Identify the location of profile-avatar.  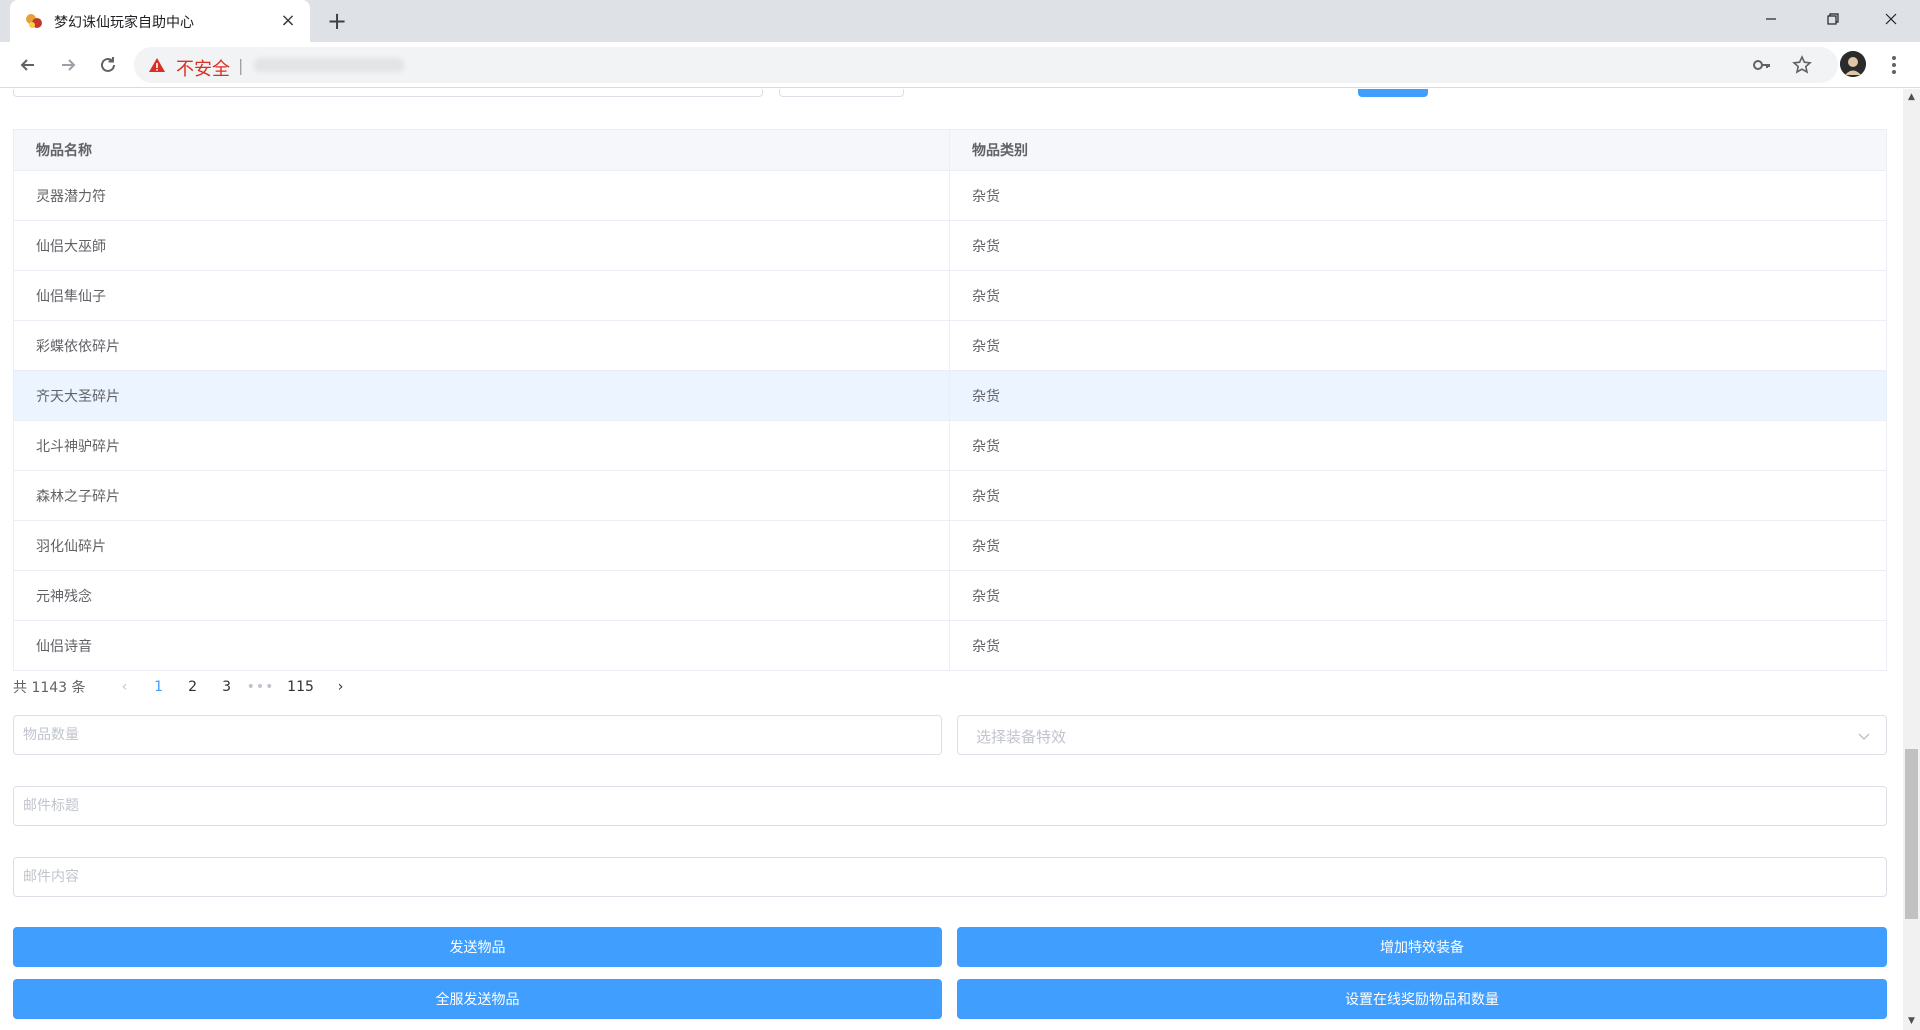
(1853, 64).